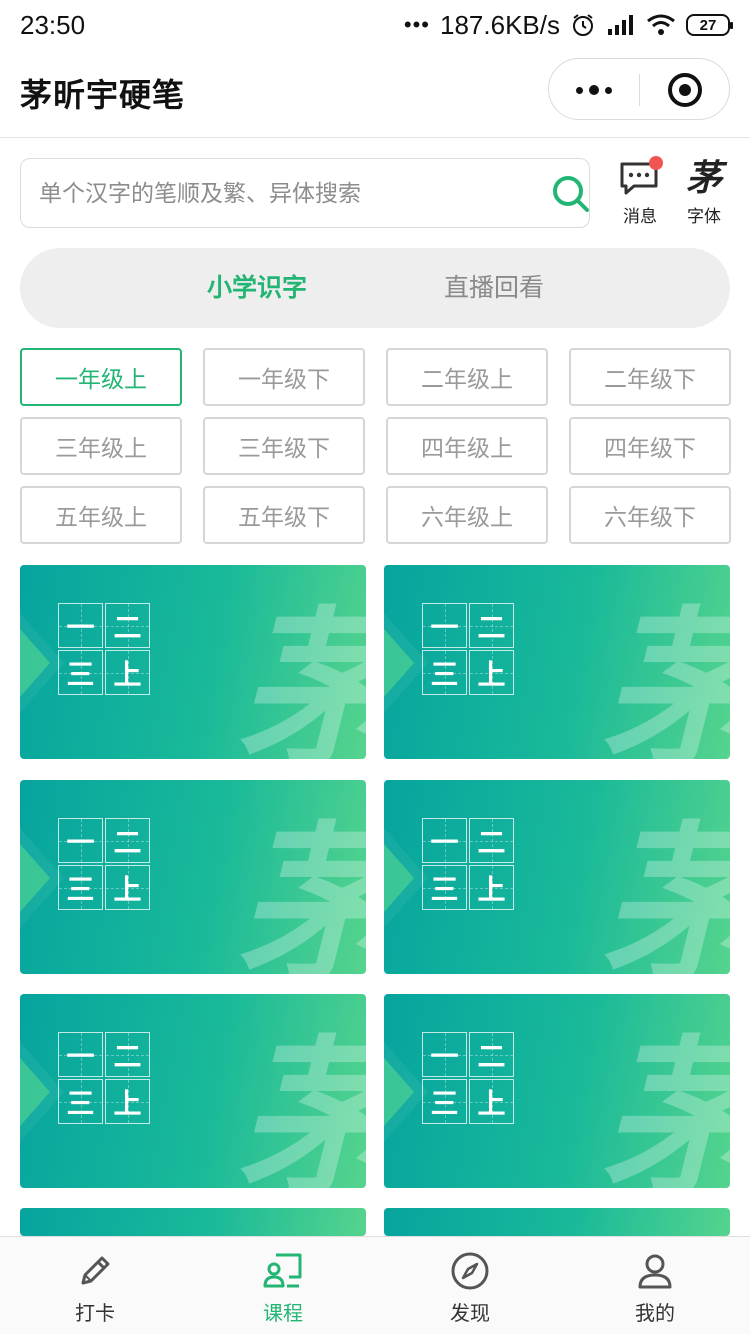  I want to click on status-bar: 23:50 ••• 187.6KB/s 27, so click(375, 25).